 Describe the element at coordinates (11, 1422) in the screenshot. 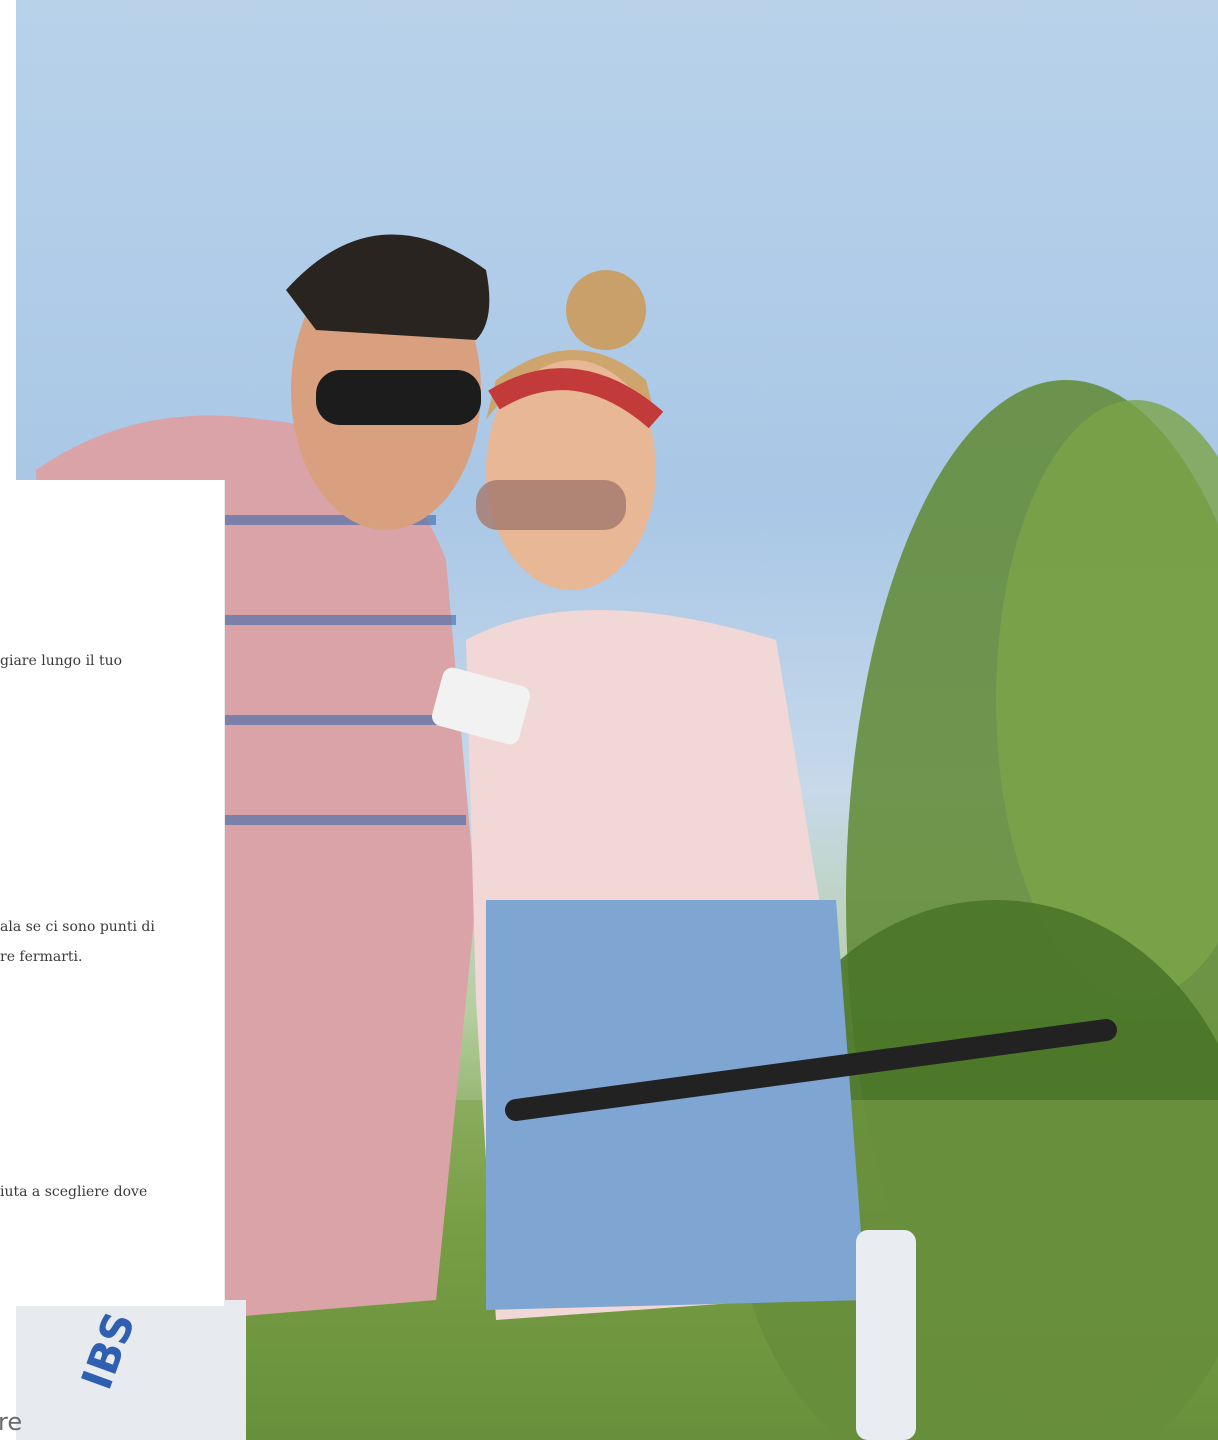

I see `footer-fragment-label: re` at that location.